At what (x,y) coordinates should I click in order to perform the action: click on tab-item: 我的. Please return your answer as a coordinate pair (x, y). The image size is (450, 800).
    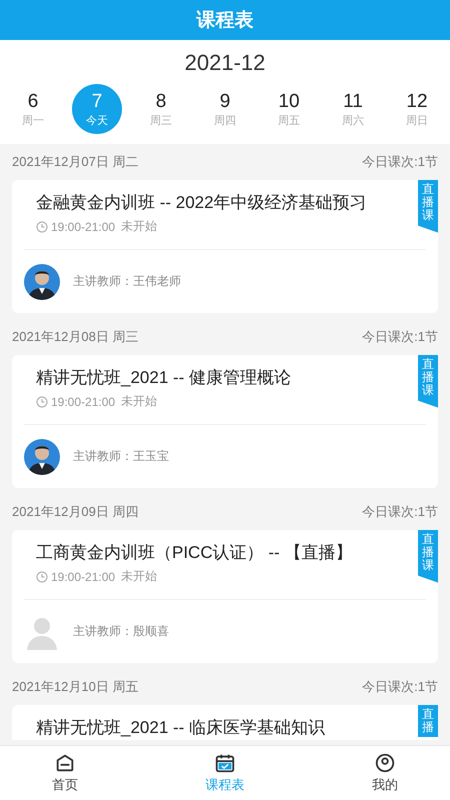
    Looking at the image, I should click on (385, 773).